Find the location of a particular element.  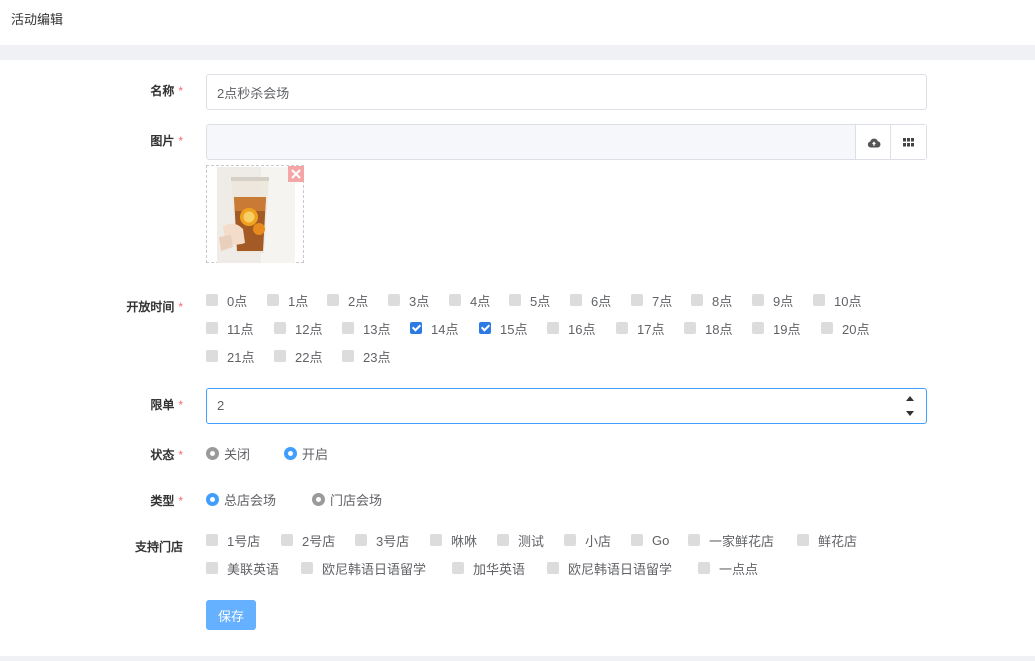

checkbox-label: 1点 is located at coordinates (298, 301).